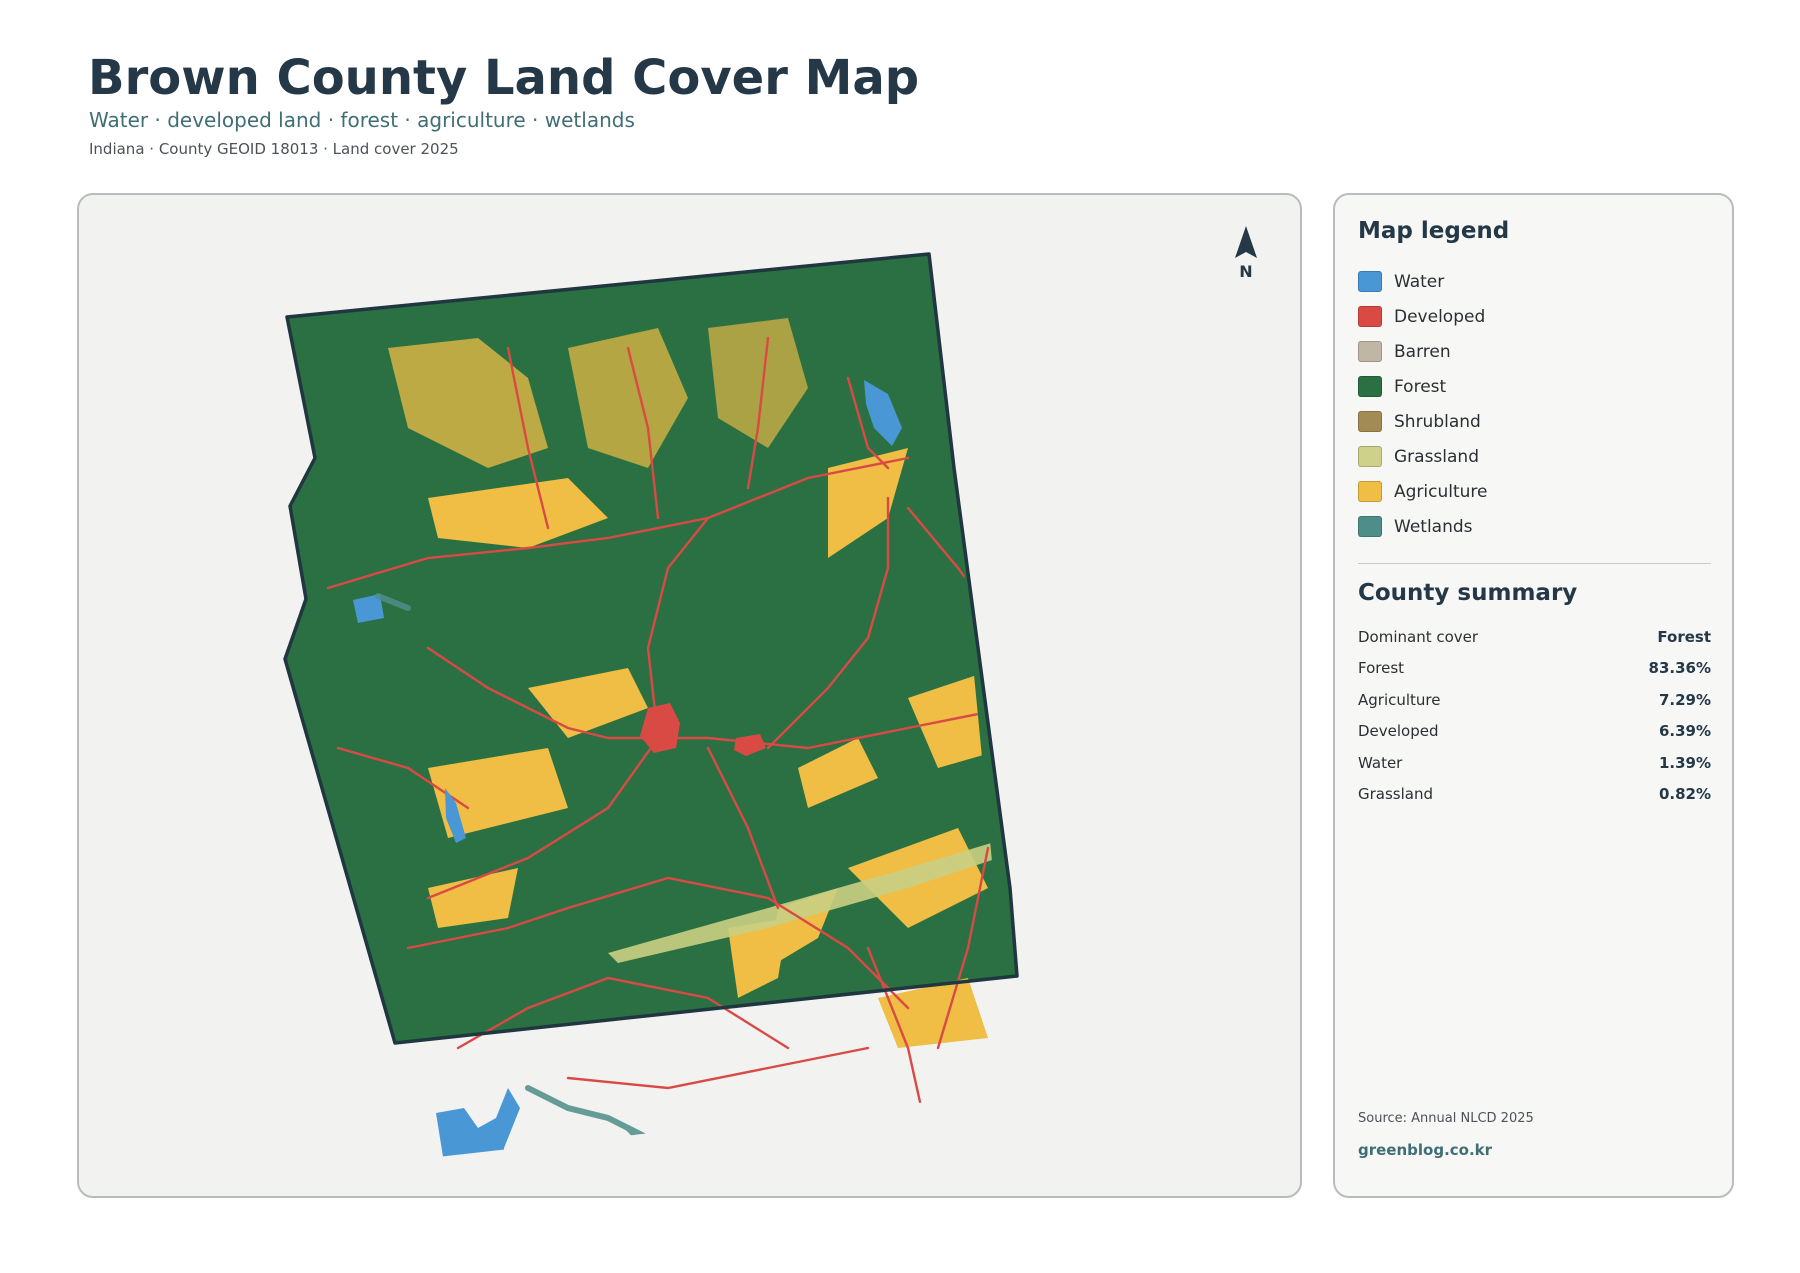 Image resolution: width=1800 pixels, height=1273 pixels. Describe the element at coordinates (1446, 1118) in the screenshot. I see `source-note: Source: Annual NLCD 2025` at that location.